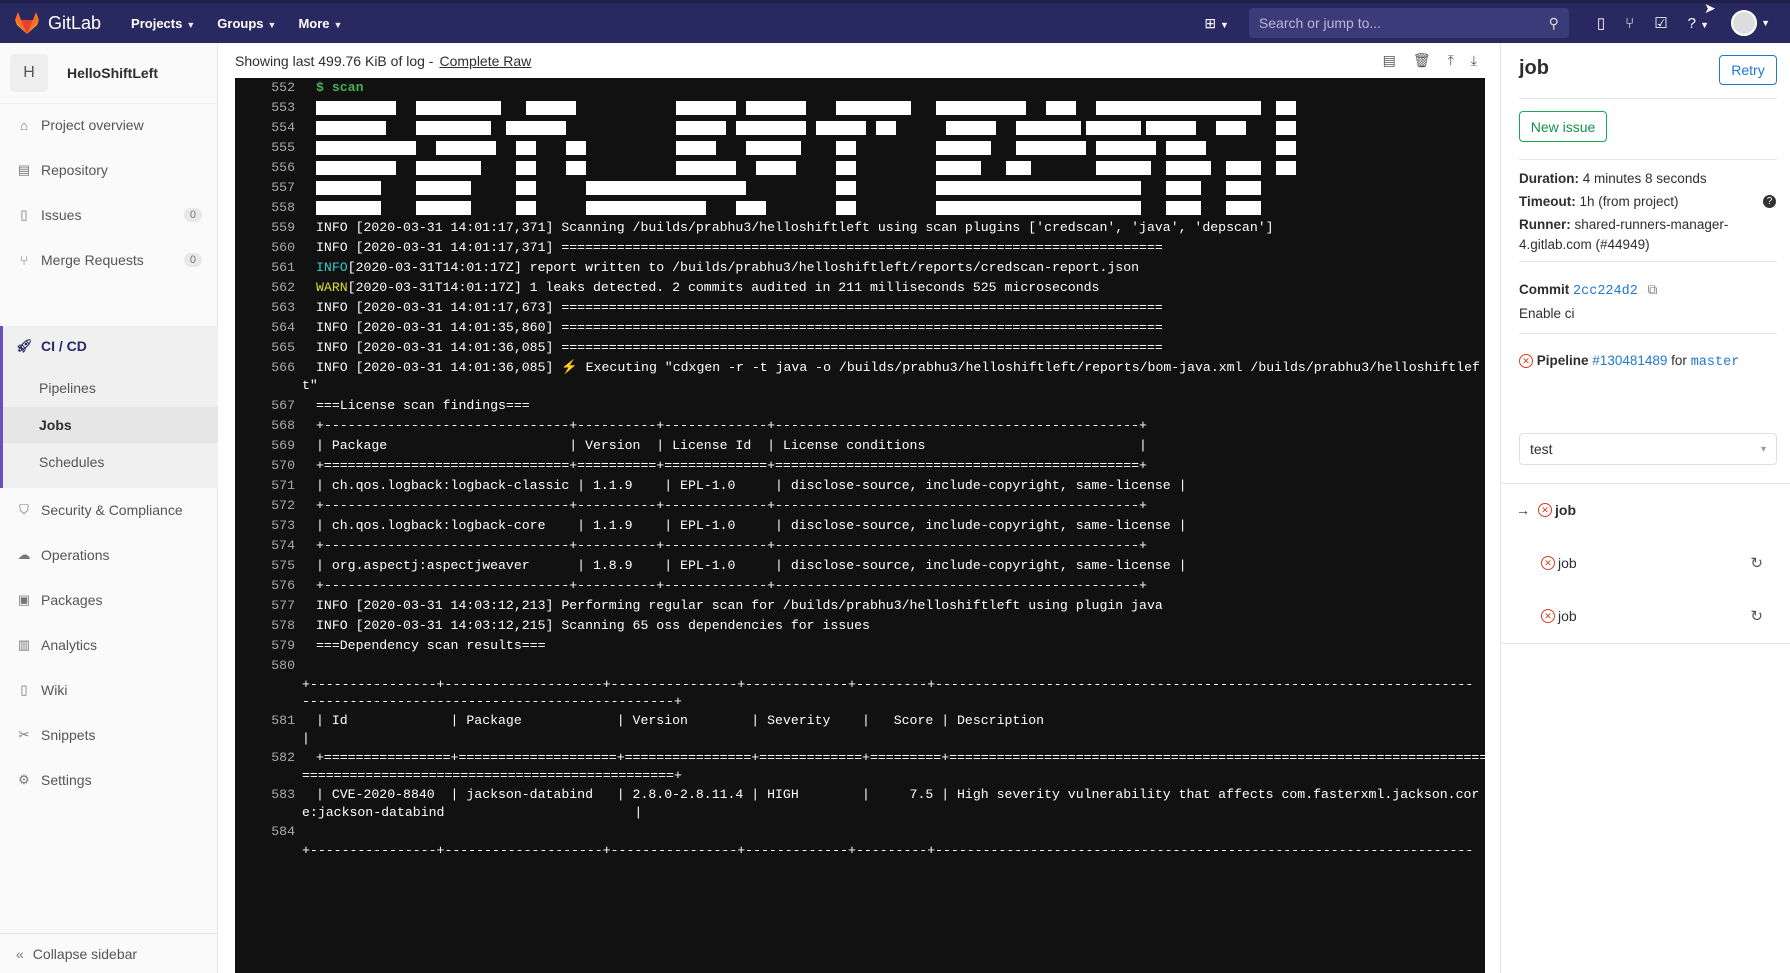 The width and height of the screenshot is (1790, 973). Describe the element at coordinates (1710, 8) in the screenshot. I see `mouse-cursor-icon: ➤` at that location.